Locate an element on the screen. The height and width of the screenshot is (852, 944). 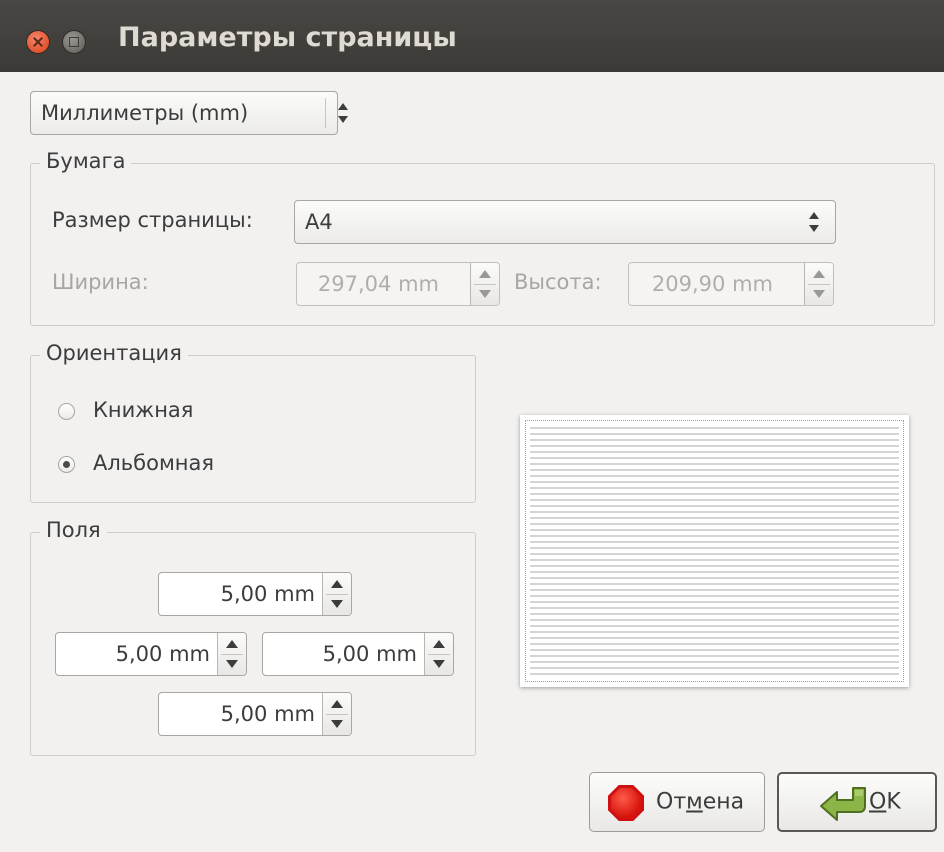
width-spinner: 297,04 mm is located at coordinates (398, 284).